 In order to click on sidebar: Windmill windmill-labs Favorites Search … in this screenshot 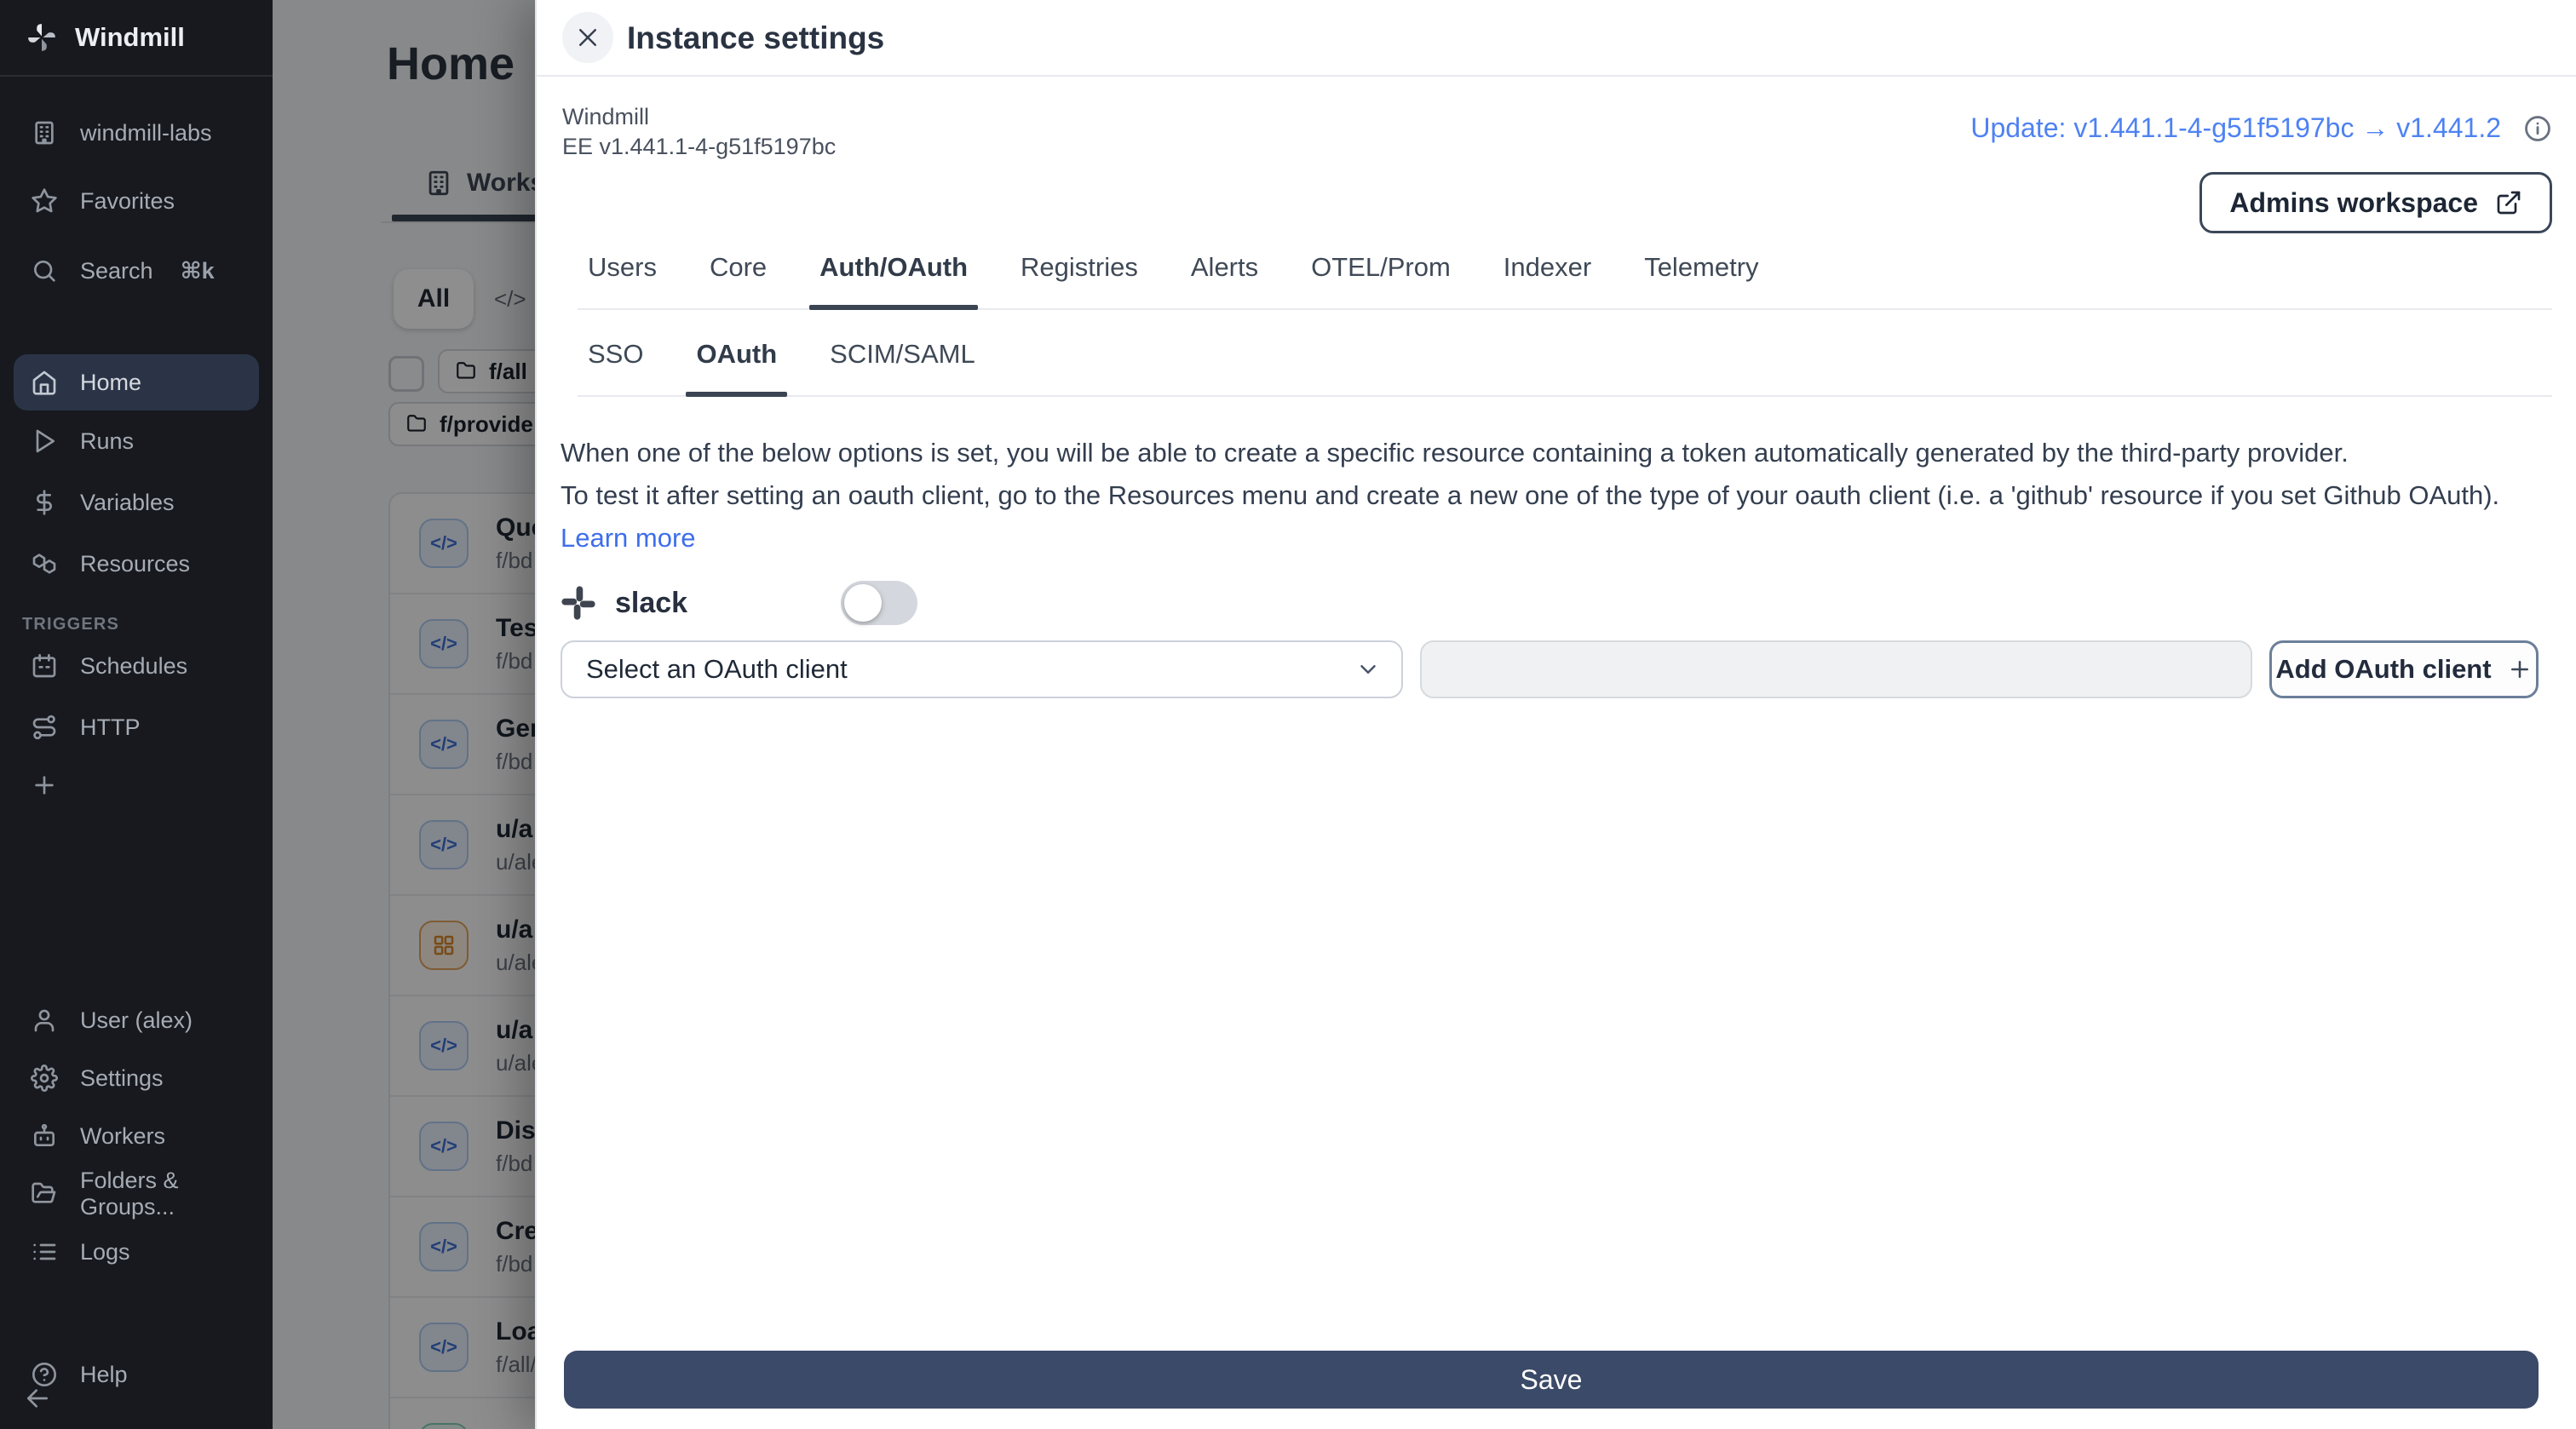, I will do `click(136, 714)`.